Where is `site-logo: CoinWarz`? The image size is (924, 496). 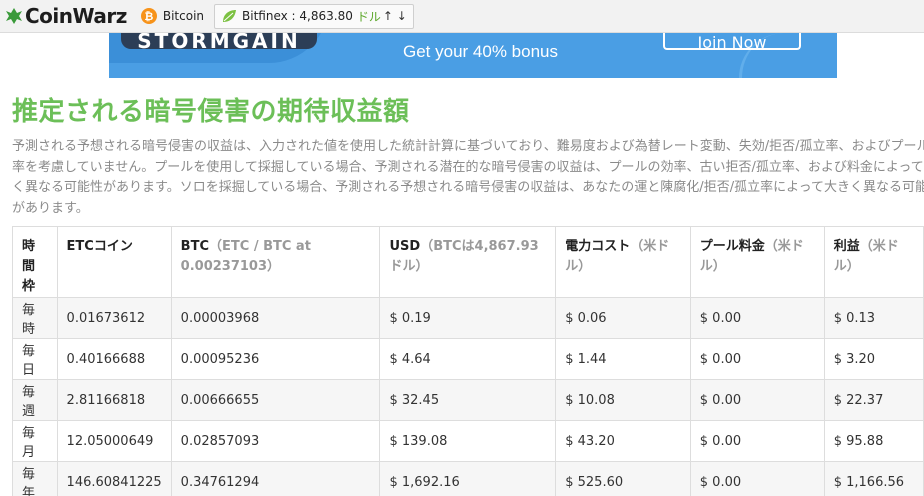 site-logo: CoinWarz is located at coordinates (65, 16).